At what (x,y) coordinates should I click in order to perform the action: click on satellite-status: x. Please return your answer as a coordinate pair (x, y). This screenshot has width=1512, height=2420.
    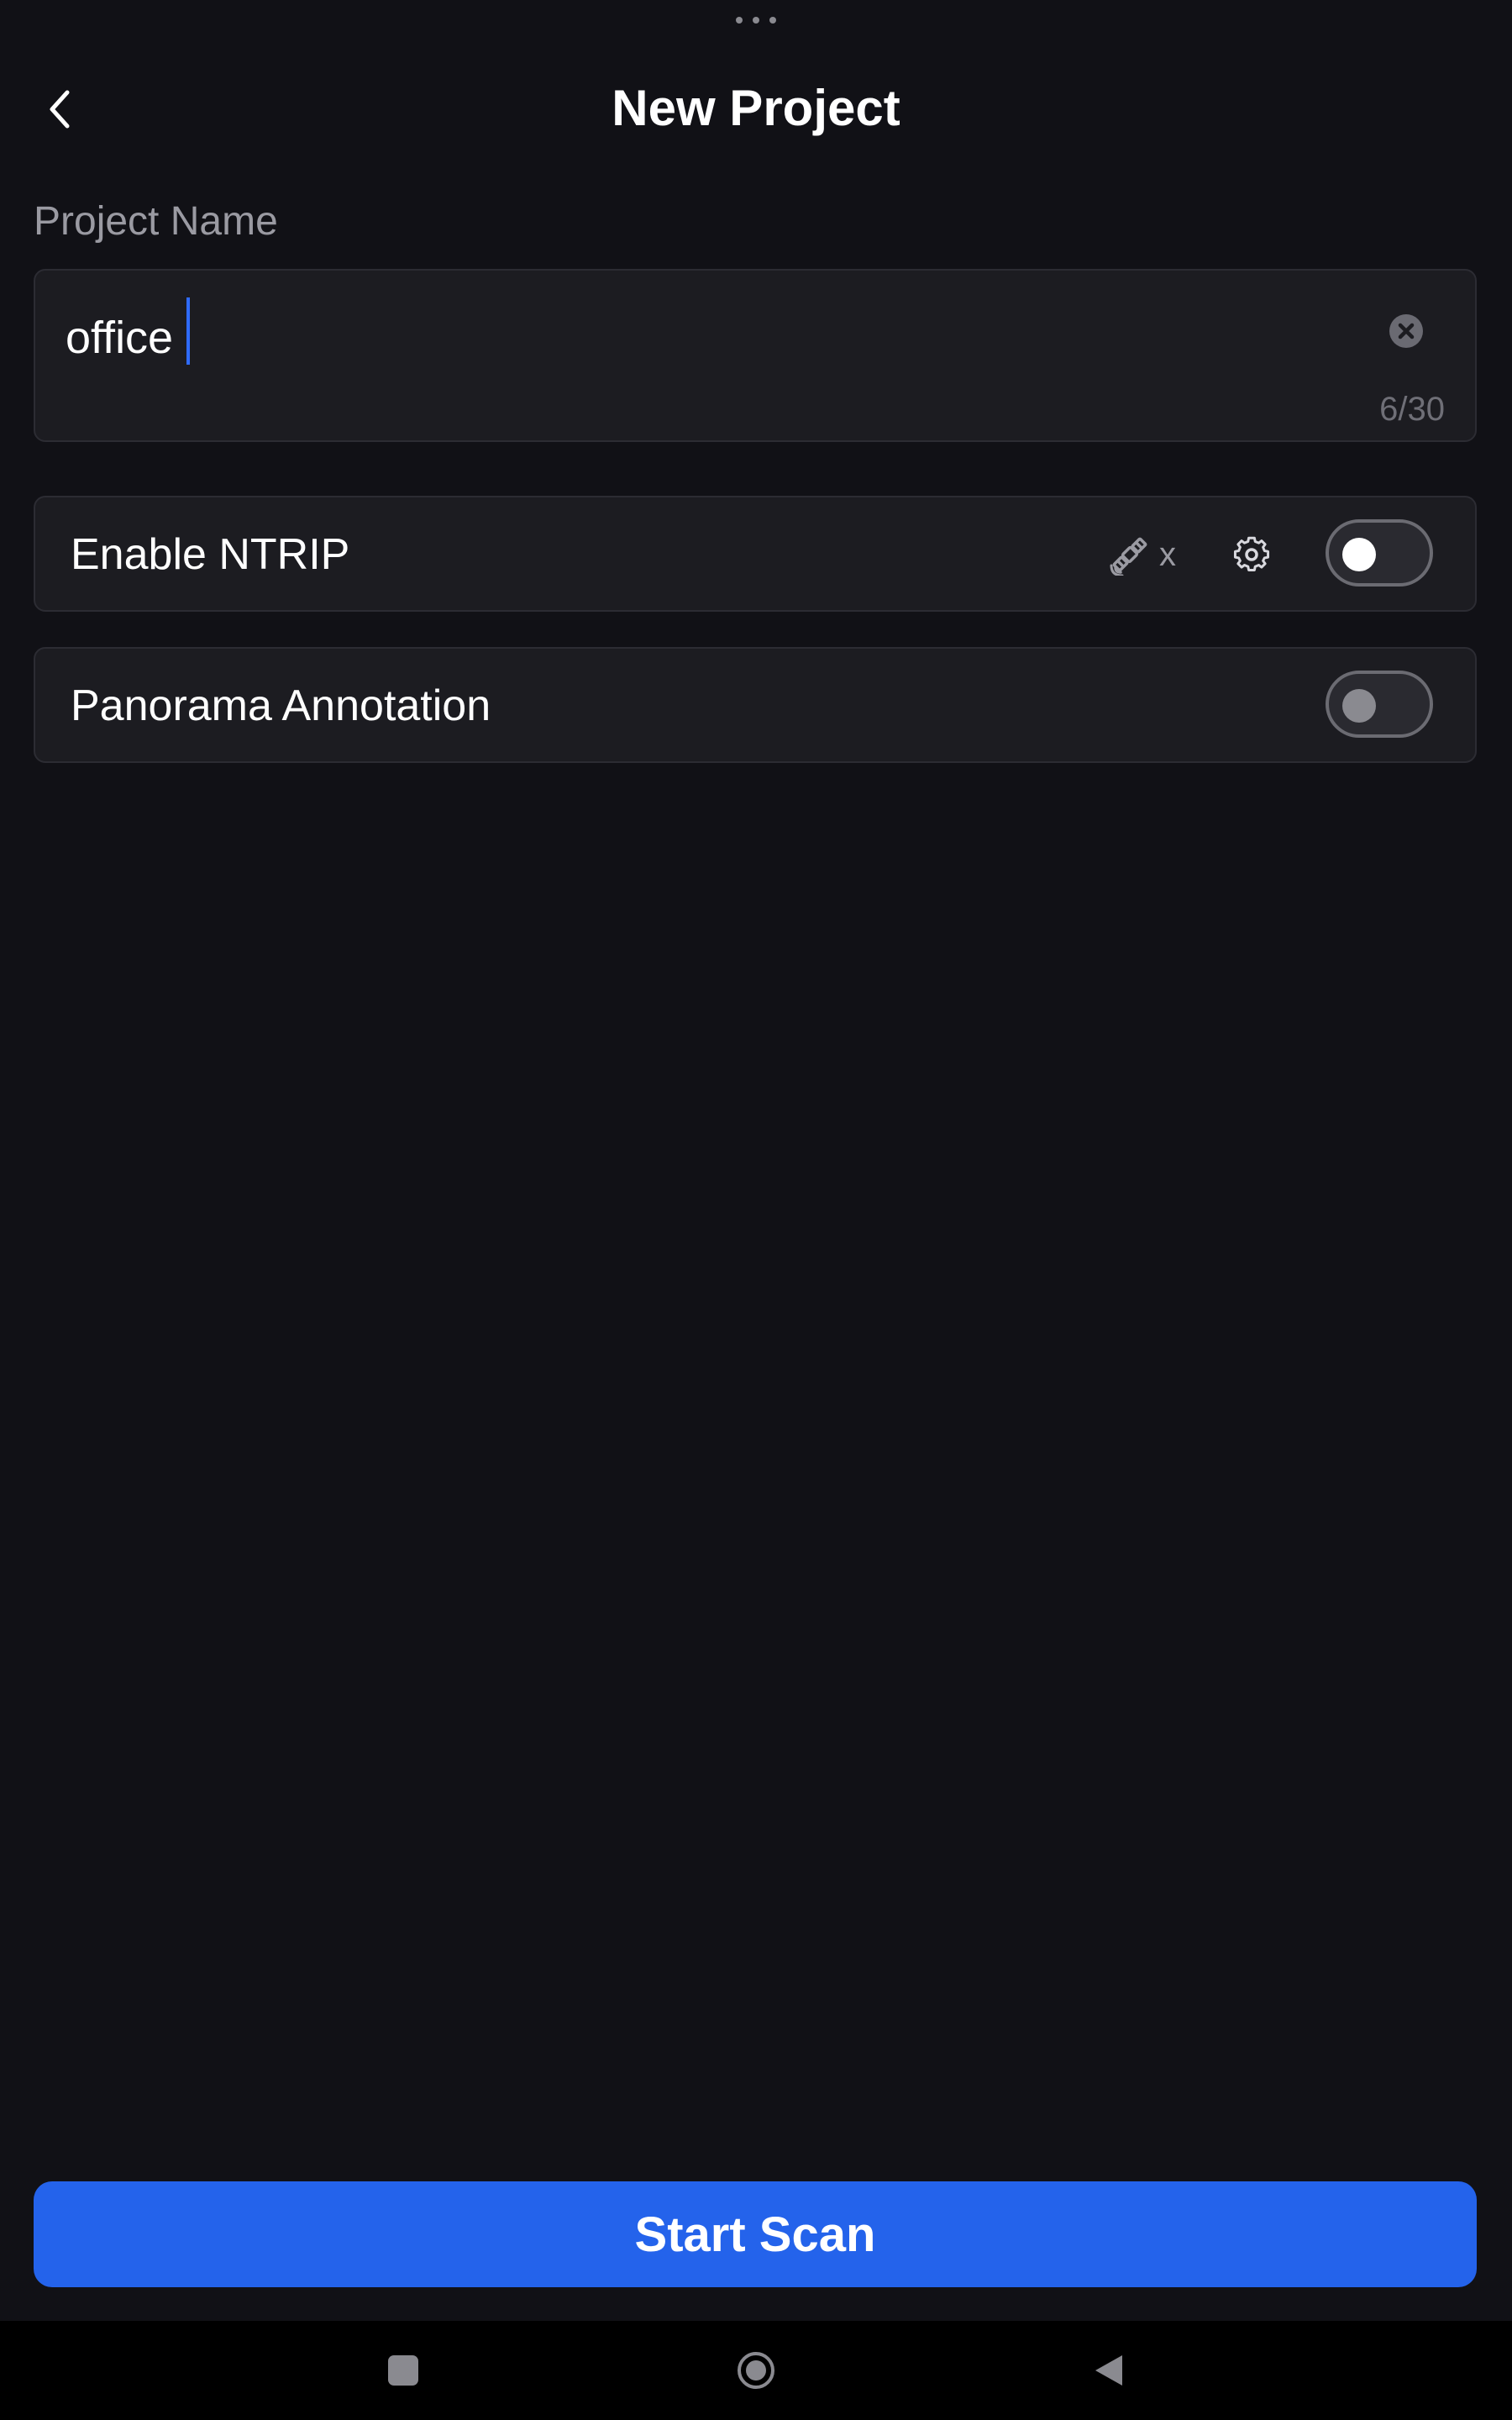
    Looking at the image, I should click on (1142, 554).